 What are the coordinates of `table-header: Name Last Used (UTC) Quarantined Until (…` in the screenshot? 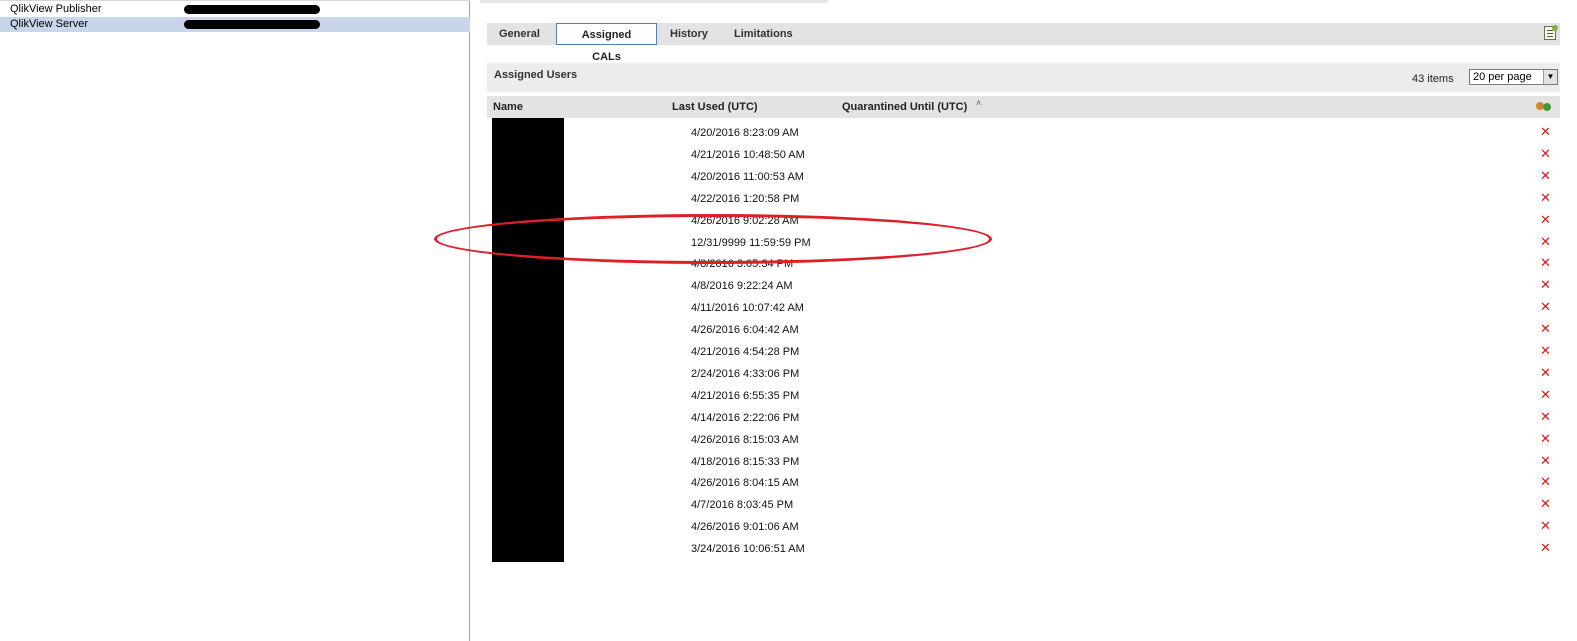 It's located at (1023, 107).